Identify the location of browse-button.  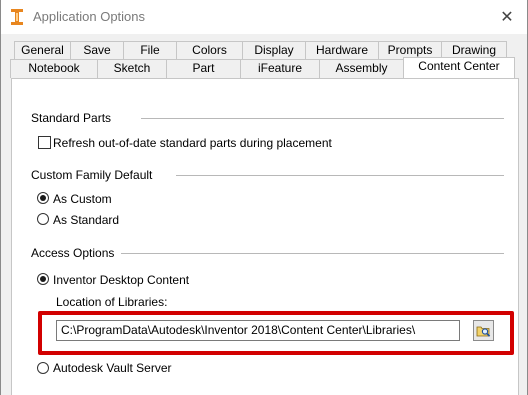
(483, 330).